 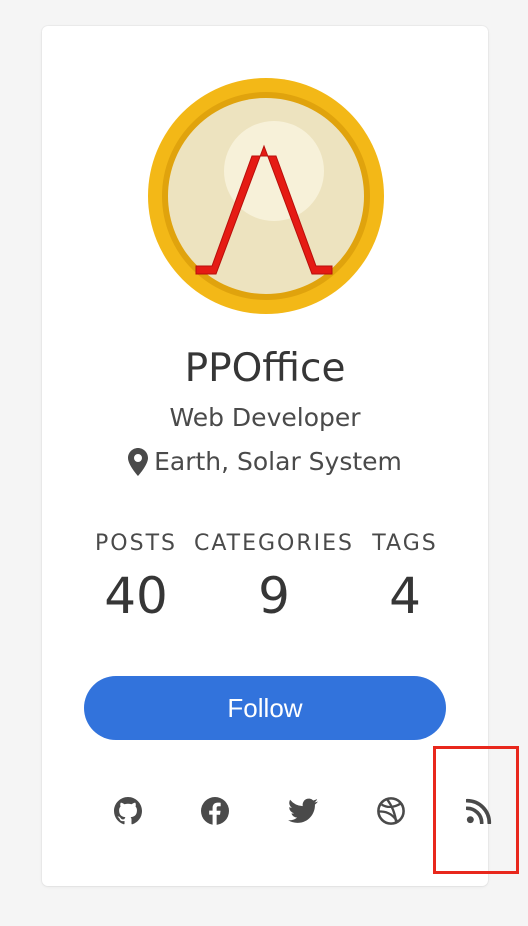 I want to click on map-marker-icon, so click(x=138, y=462).